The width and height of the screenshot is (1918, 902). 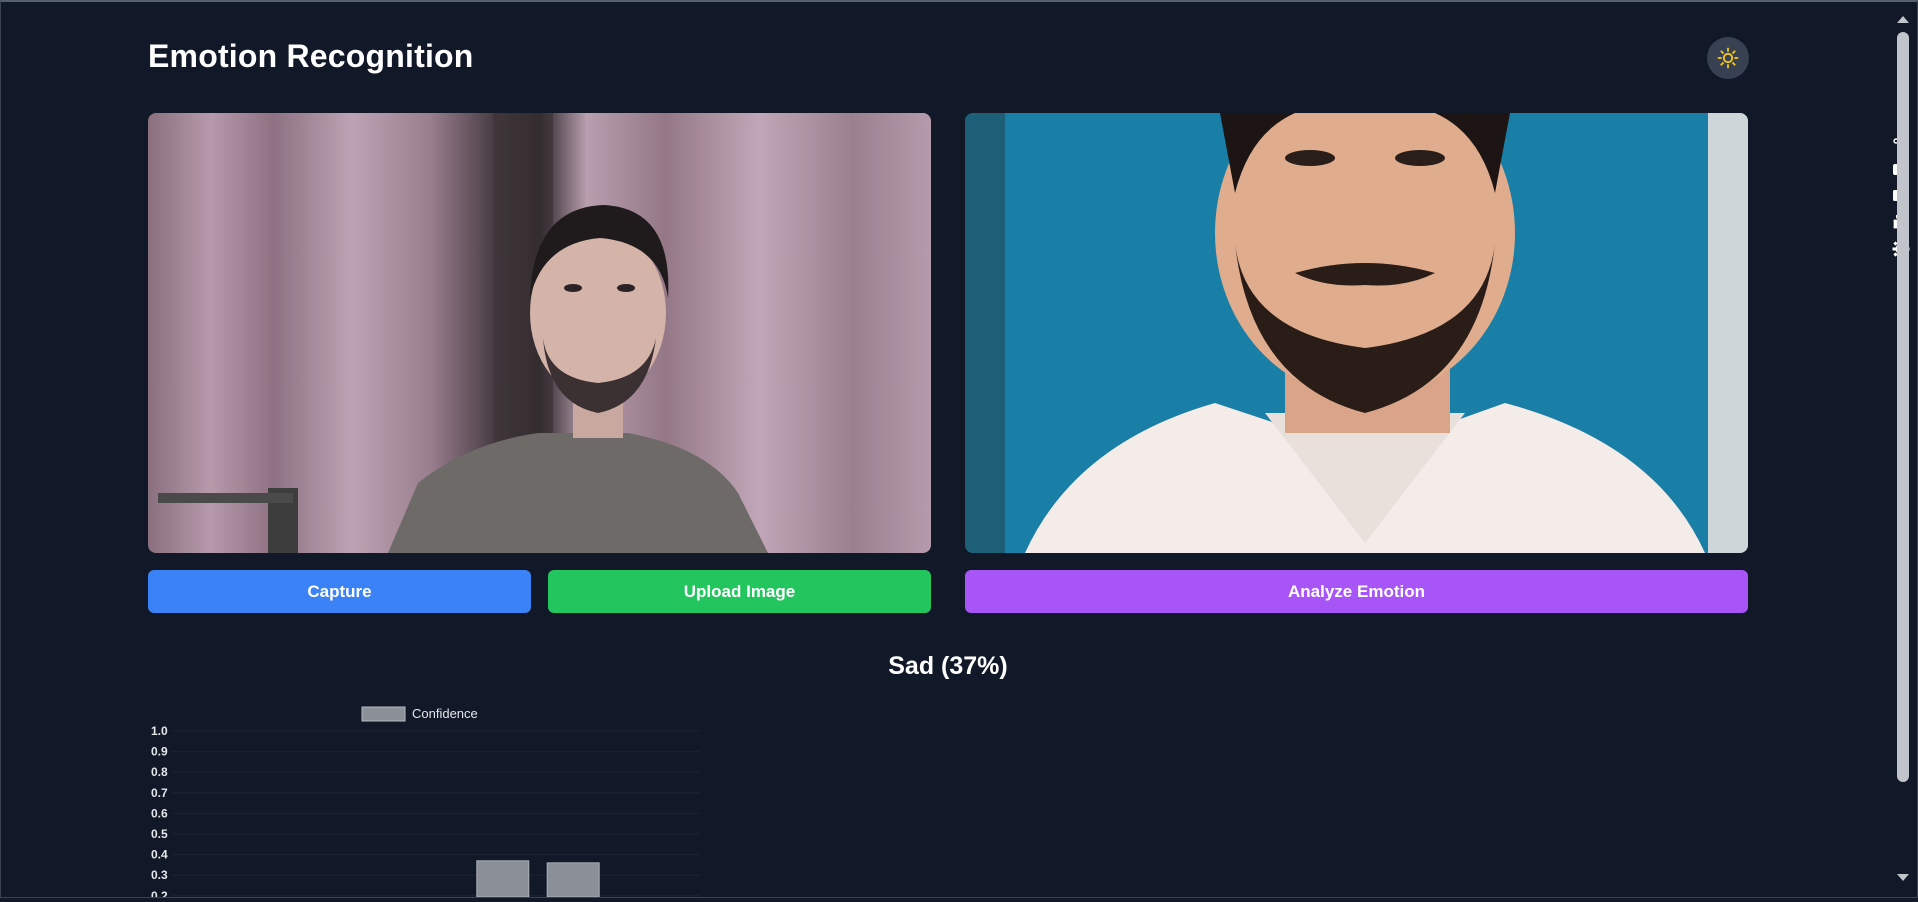 I want to click on sun-icon, so click(x=1728, y=58).